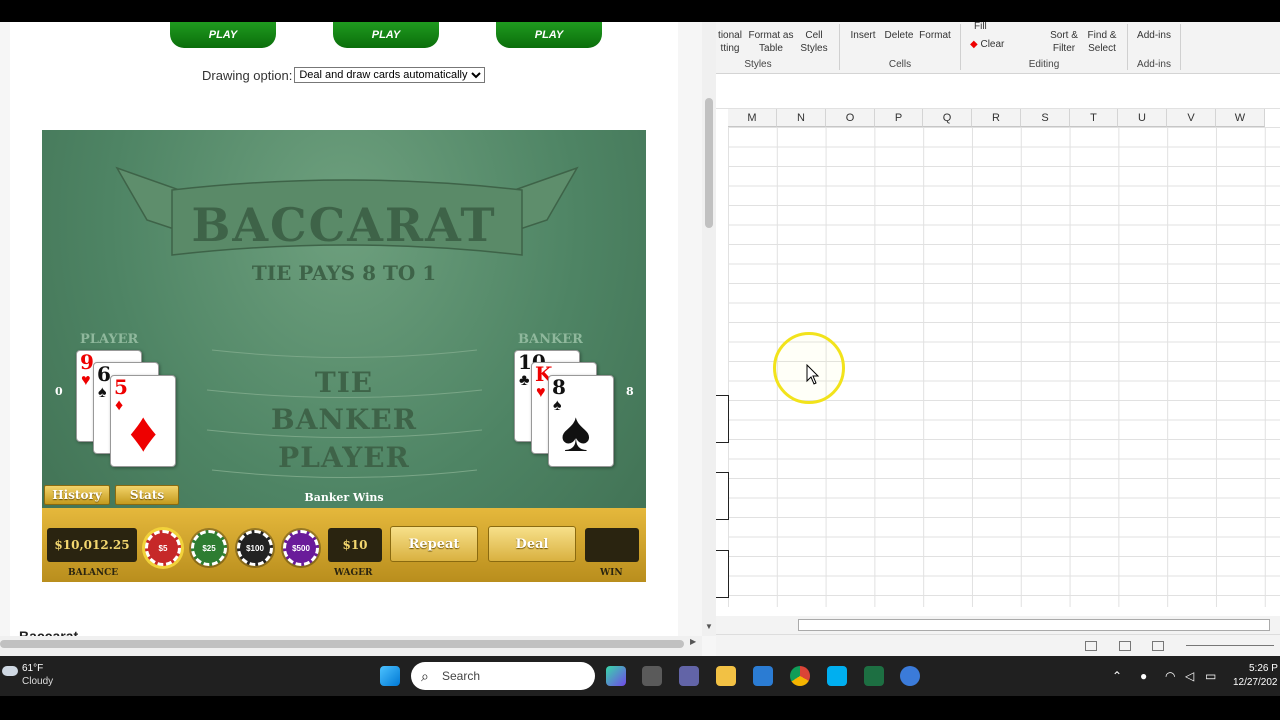  What do you see at coordinates (1210, 676) in the screenshot?
I see `battery-icon: ▭` at bounding box center [1210, 676].